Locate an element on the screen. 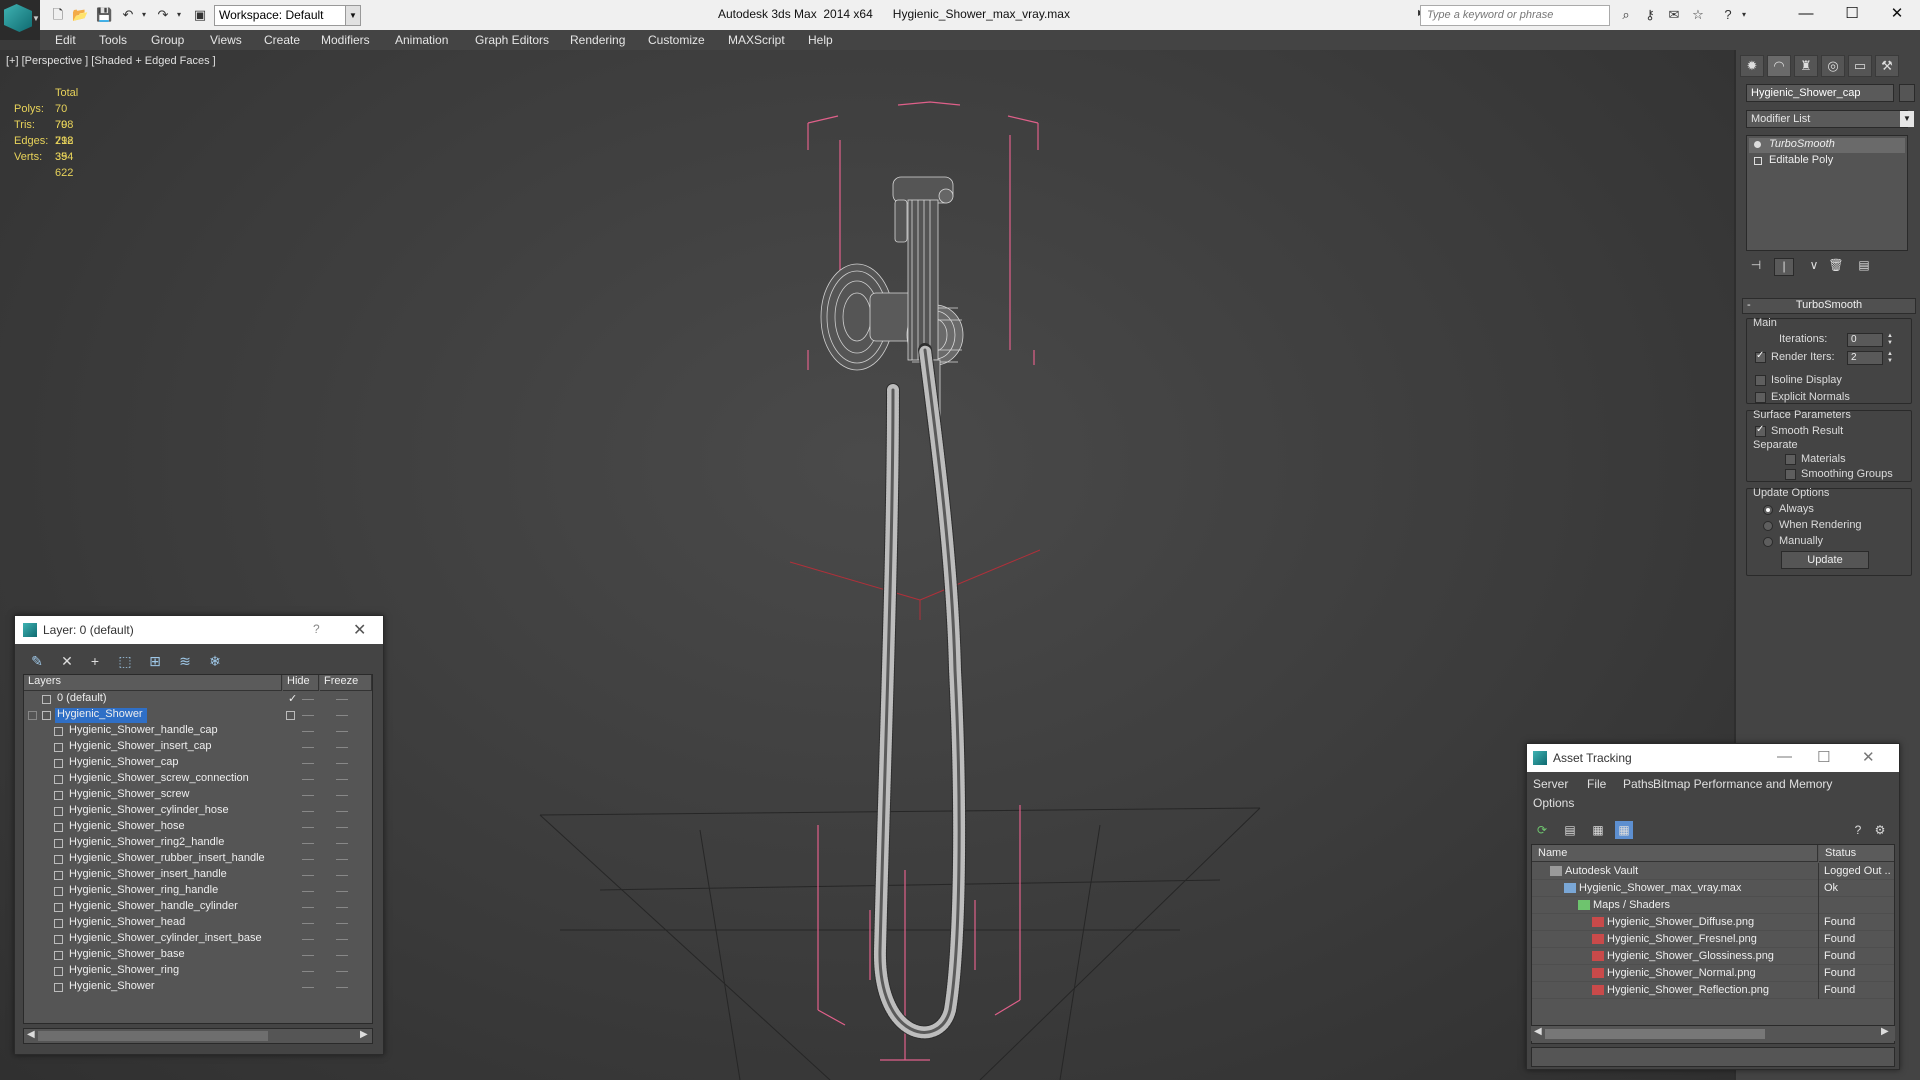 This screenshot has width=1920, height=1080. menu-help: Help is located at coordinates (820, 40).